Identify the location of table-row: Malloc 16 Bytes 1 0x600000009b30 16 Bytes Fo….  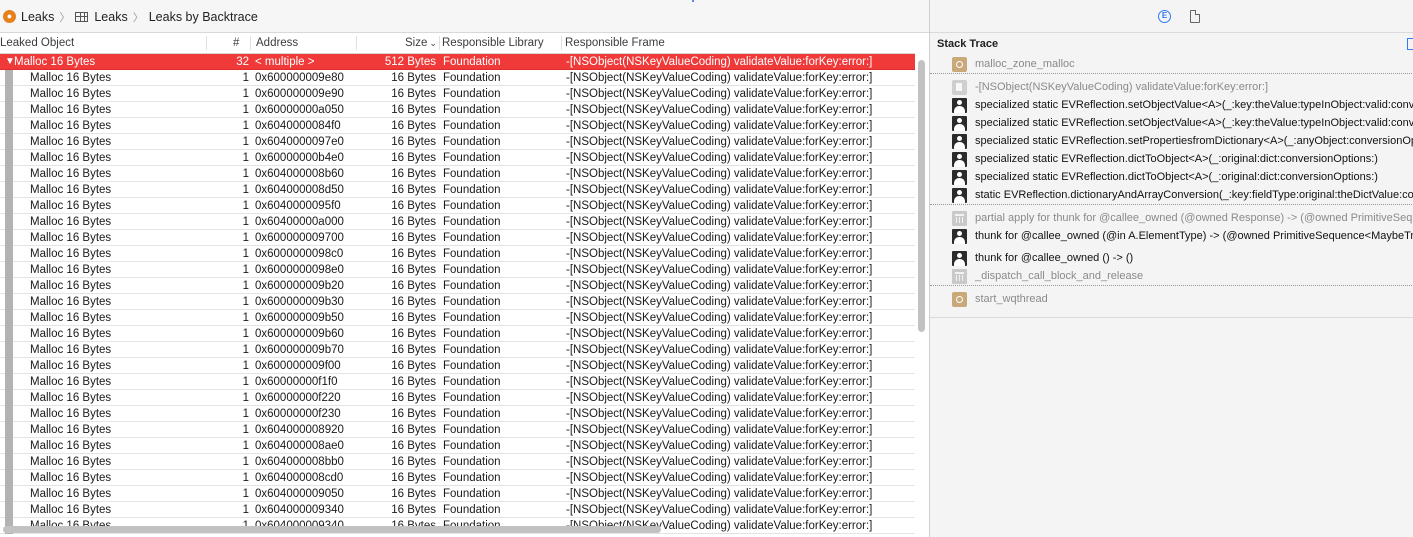
(457, 302).